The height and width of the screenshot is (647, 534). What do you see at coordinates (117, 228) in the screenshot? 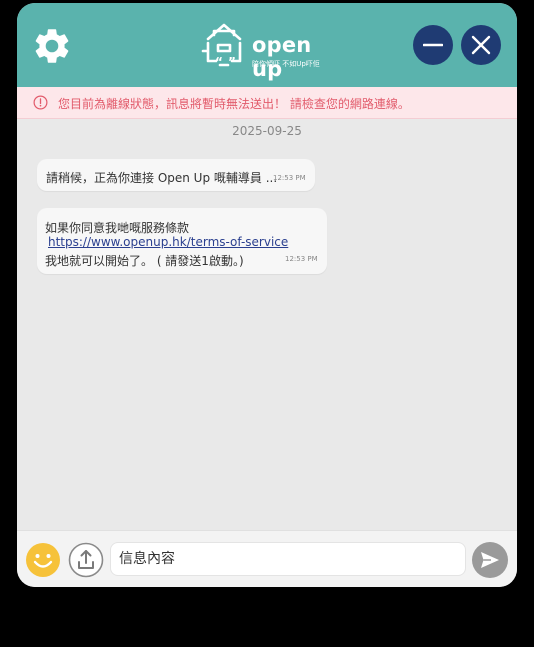
I see `message-text: 如果你同意我哋嘅服務條款` at bounding box center [117, 228].